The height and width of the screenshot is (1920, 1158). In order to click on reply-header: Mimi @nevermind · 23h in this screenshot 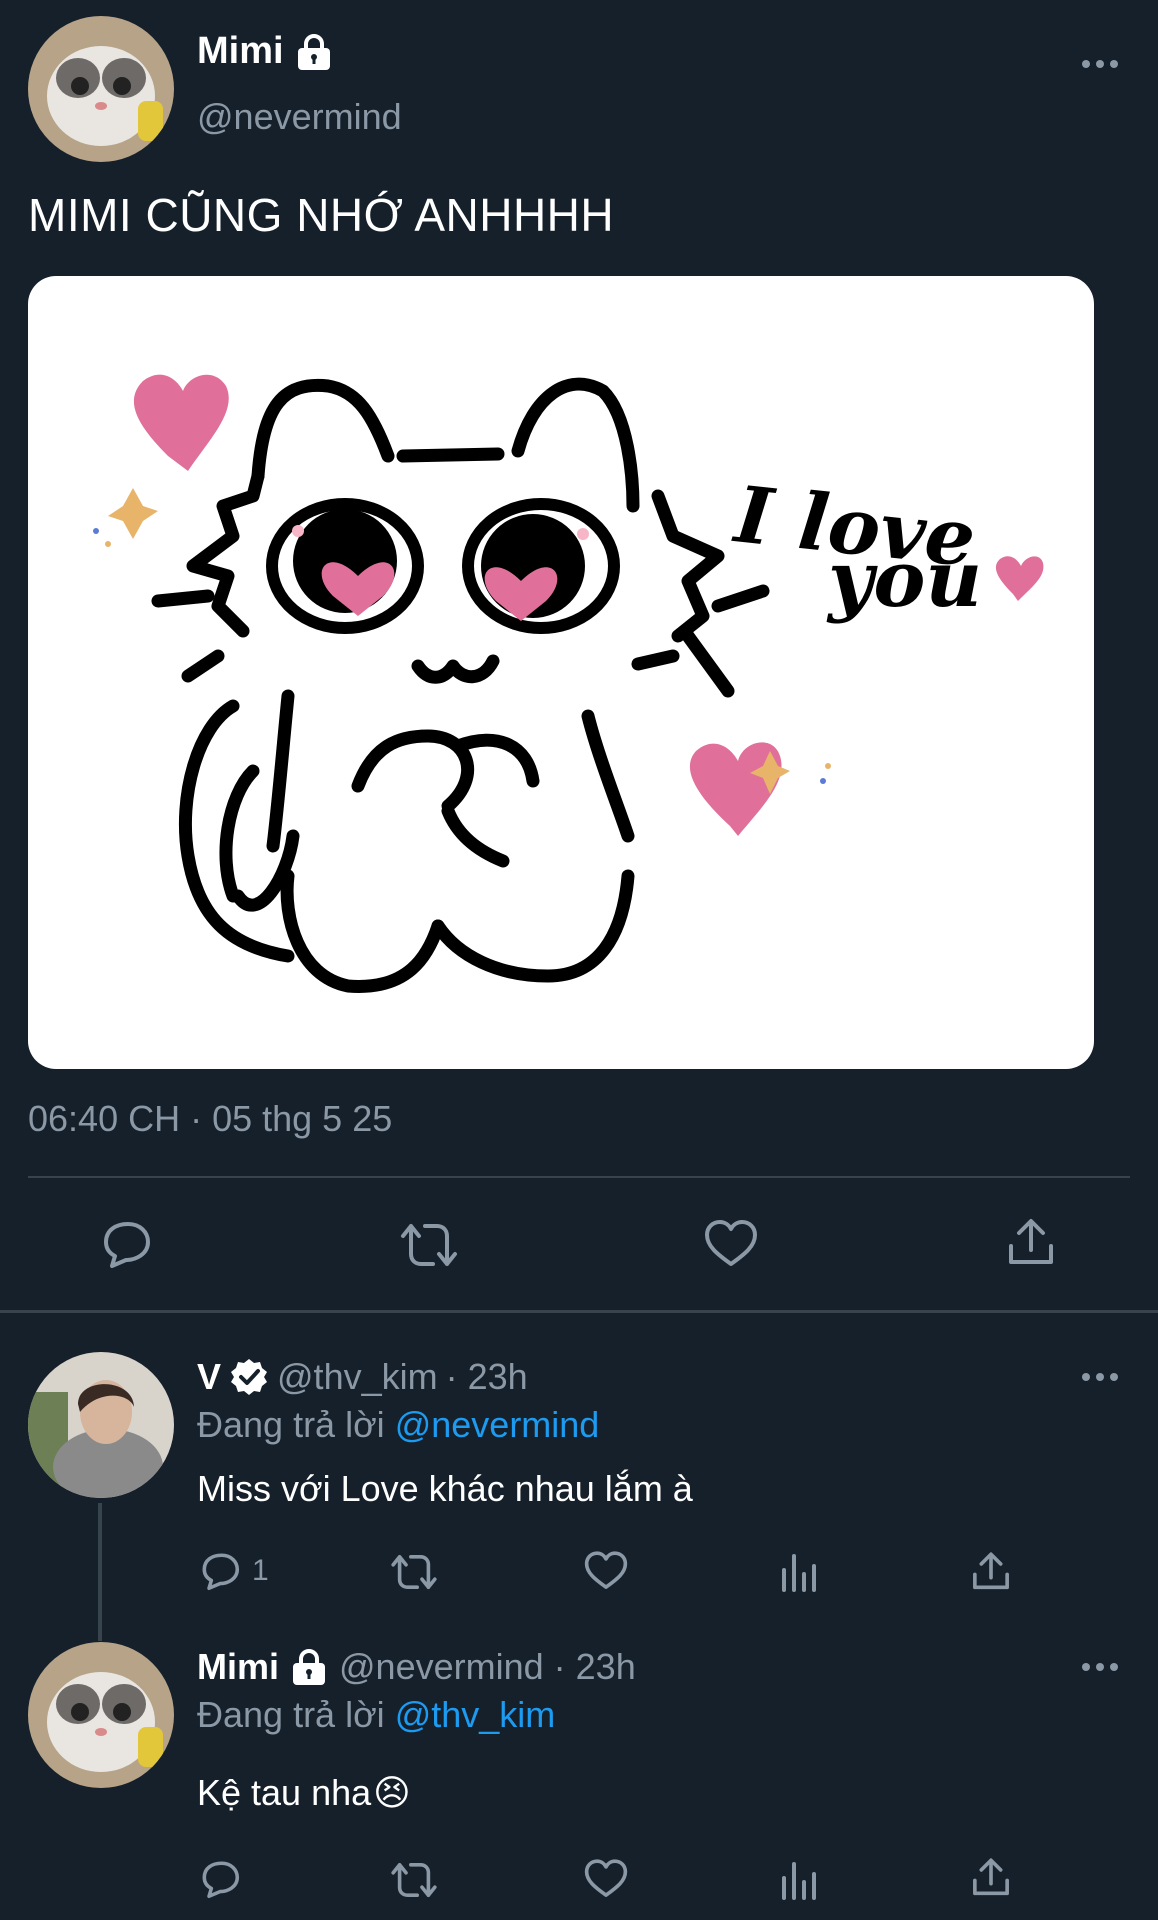, I will do `click(416, 1667)`.